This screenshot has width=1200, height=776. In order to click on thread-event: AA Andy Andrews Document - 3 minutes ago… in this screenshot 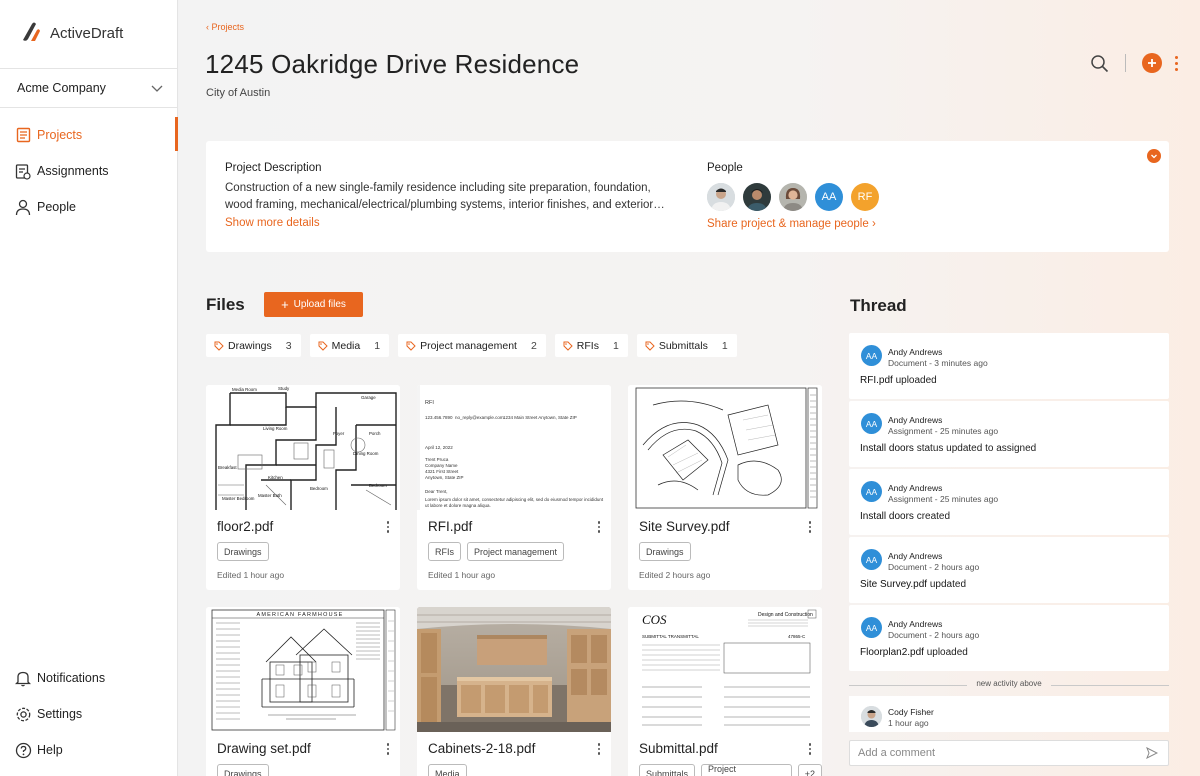, I will do `click(1009, 366)`.